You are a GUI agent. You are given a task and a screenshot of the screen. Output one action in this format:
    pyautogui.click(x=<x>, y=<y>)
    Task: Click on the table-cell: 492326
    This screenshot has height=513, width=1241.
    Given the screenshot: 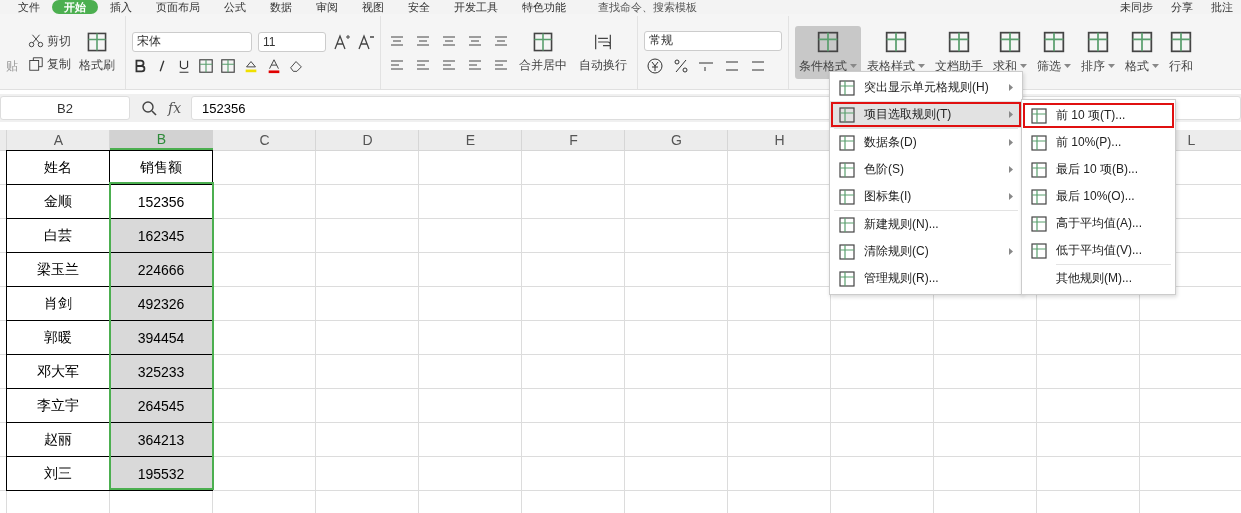 What is the action you would take?
    pyautogui.click(x=161, y=303)
    